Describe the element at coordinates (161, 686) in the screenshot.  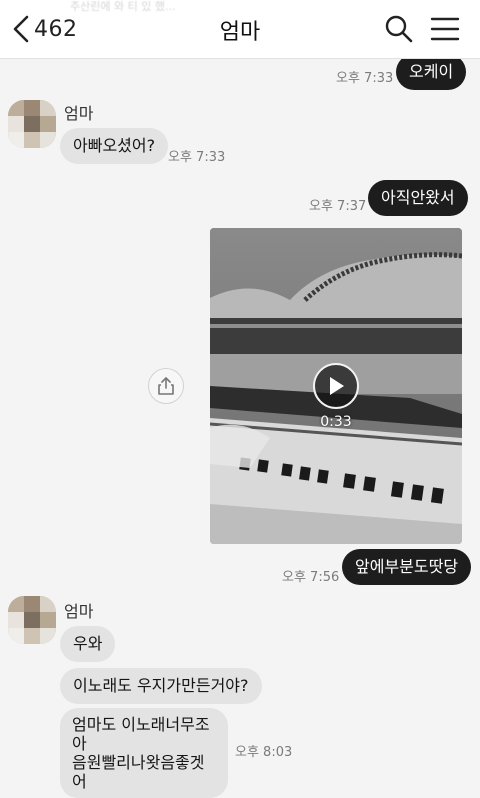
I see `incoming-message-bubble: 이노래도 우지가만든거야?` at that location.